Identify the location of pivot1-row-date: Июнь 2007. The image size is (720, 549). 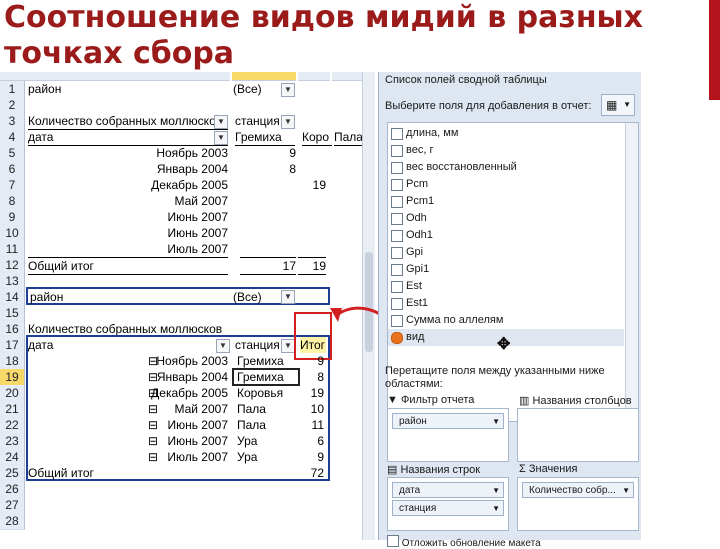
(197, 217).